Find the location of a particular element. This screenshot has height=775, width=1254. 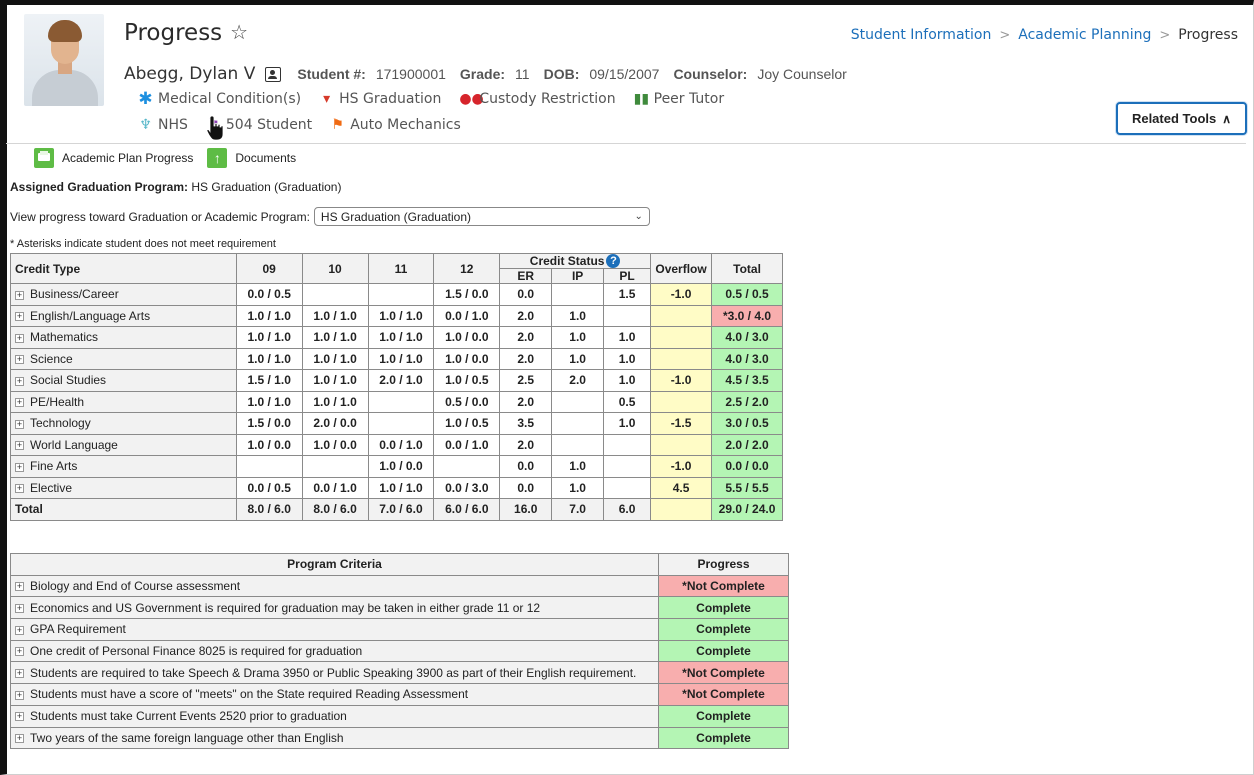

total-er: 16.0 is located at coordinates (526, 509).